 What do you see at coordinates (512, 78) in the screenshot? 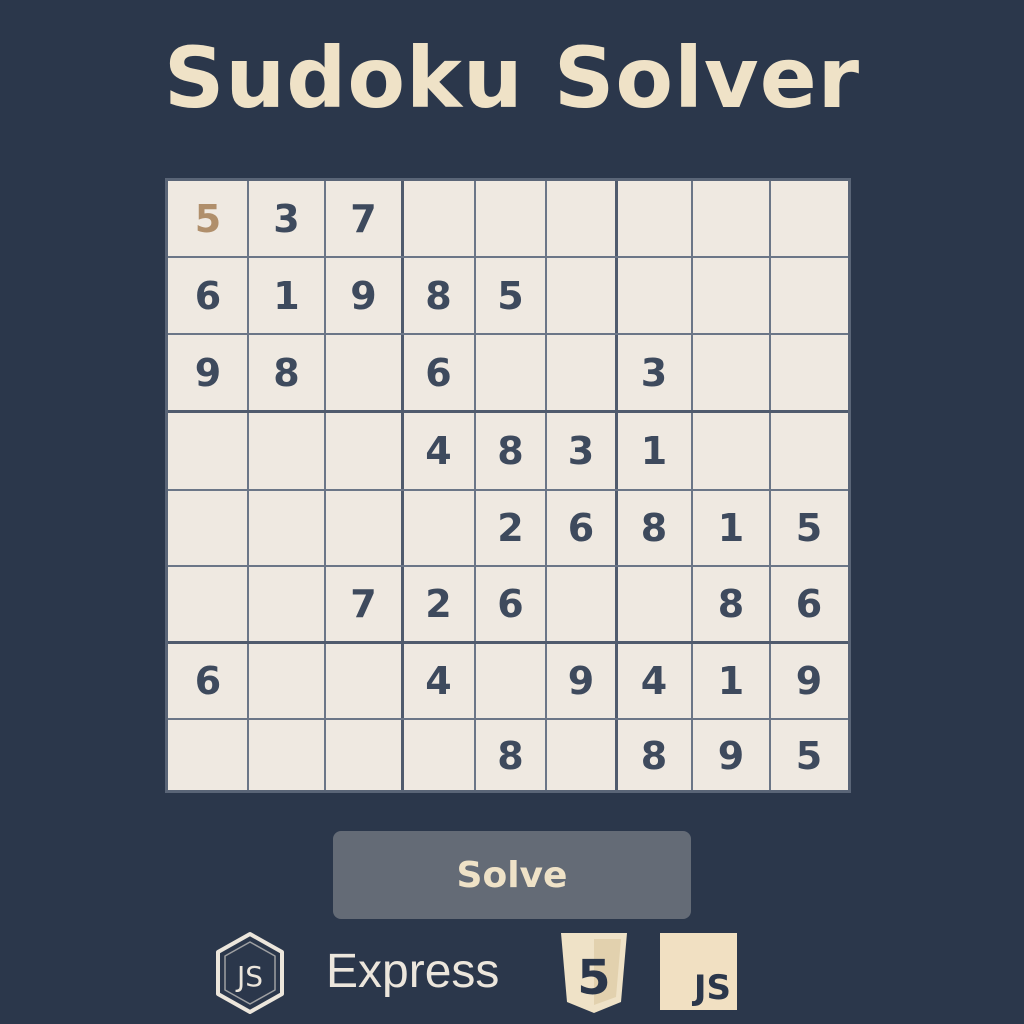
I see `page-title: Sudoku Solver` at bounding box center [512, 78].